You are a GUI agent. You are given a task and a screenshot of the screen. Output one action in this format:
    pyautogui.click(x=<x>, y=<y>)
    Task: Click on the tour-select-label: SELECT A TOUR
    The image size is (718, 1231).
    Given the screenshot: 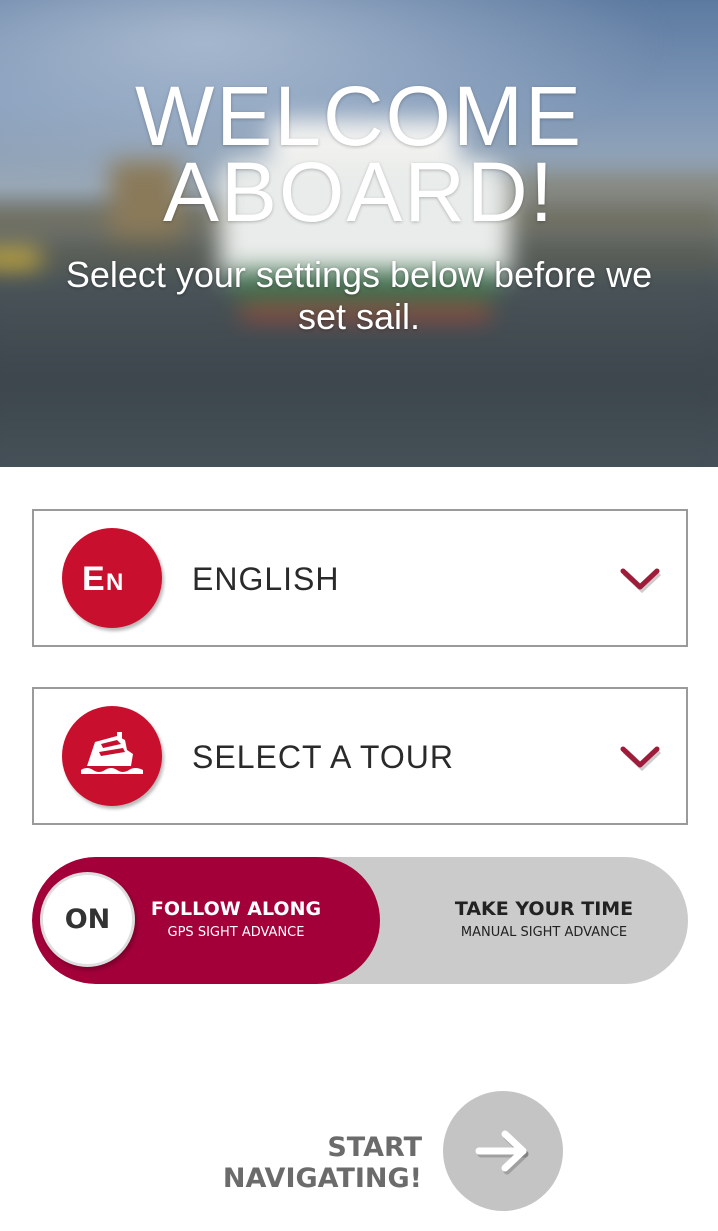 What is the action you would take?
    pyautogui.click(x=323, y=757)
    